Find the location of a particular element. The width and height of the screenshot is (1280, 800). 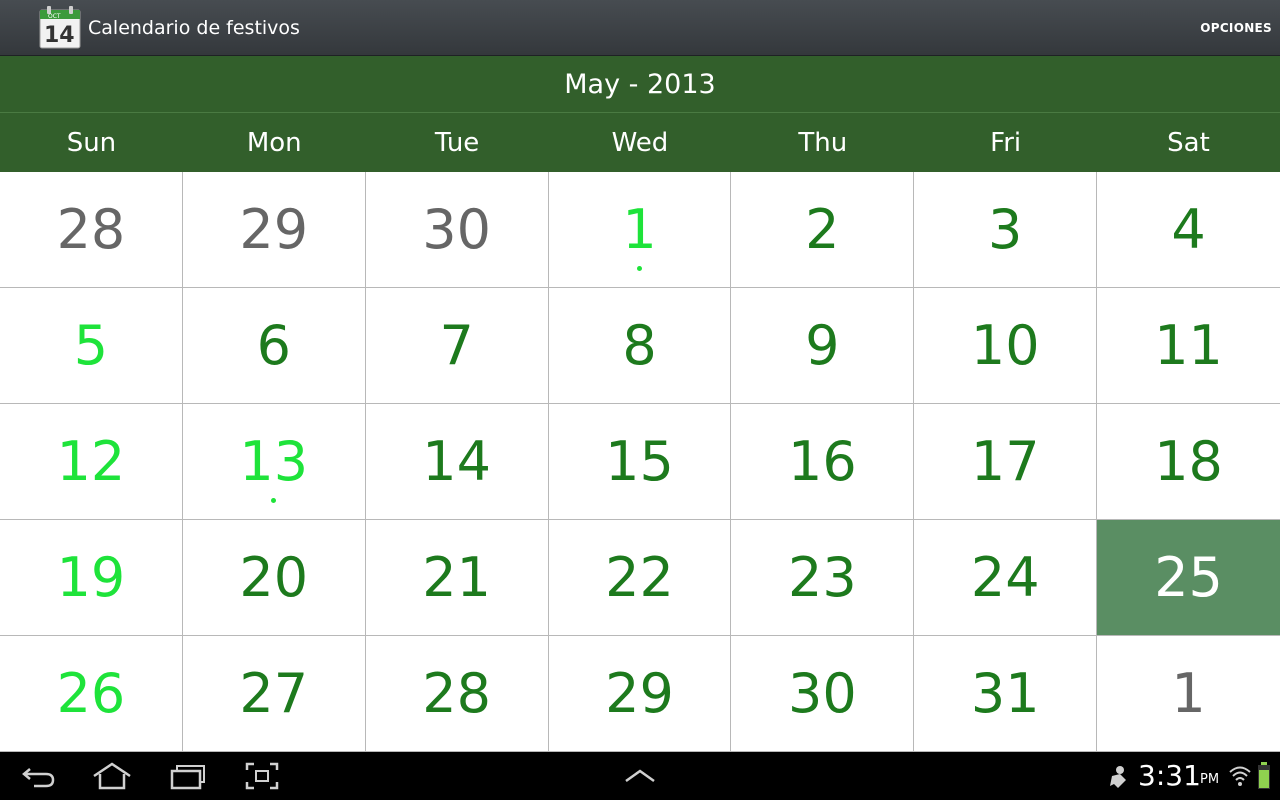

day-cell-holiday: 5 is located at coordinates (91, 346).